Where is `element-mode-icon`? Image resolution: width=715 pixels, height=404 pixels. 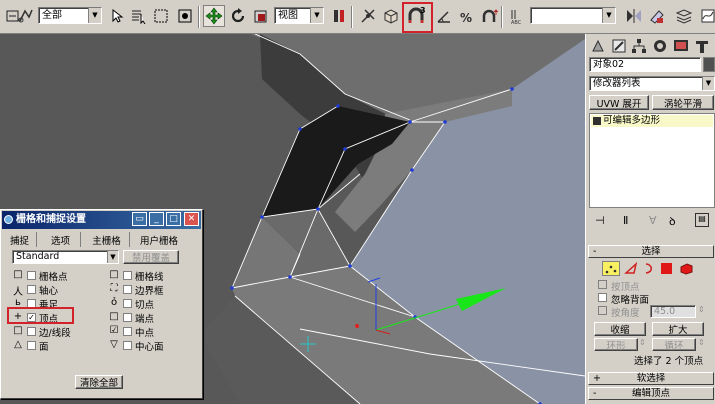 element-mode-icon is located at coordinates (686, 270).